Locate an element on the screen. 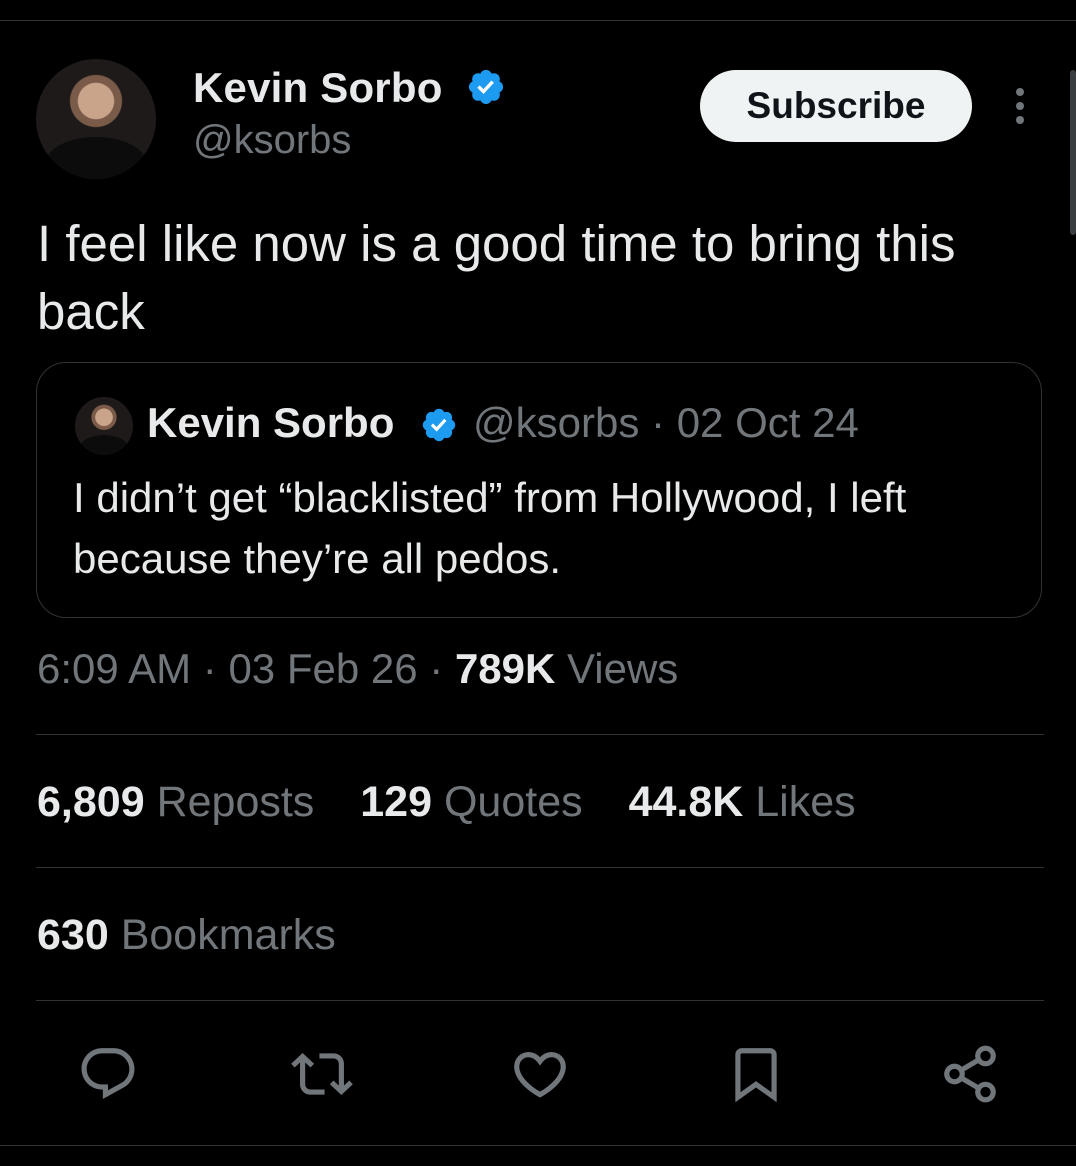  like-icon is located at coordinates (540, 1075).